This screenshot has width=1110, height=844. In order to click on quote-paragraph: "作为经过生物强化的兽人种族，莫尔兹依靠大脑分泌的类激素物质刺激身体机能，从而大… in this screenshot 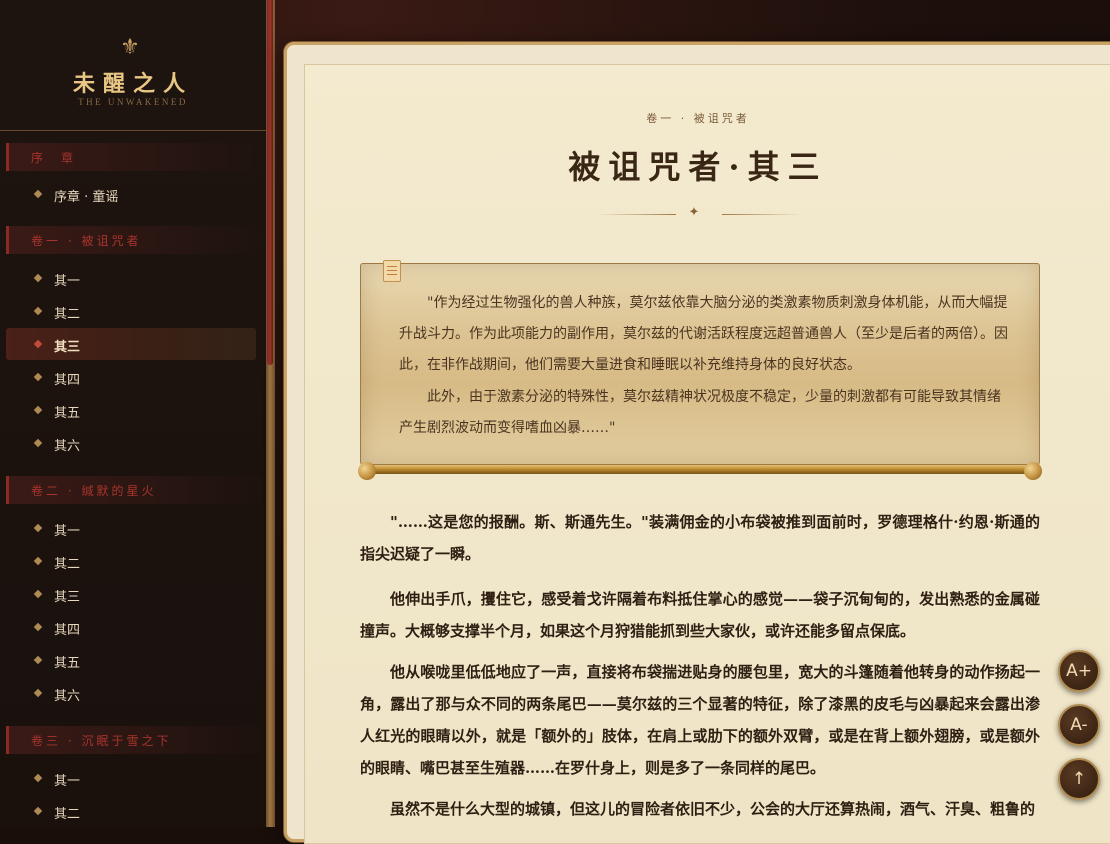, I will do `click(703, 334)`.